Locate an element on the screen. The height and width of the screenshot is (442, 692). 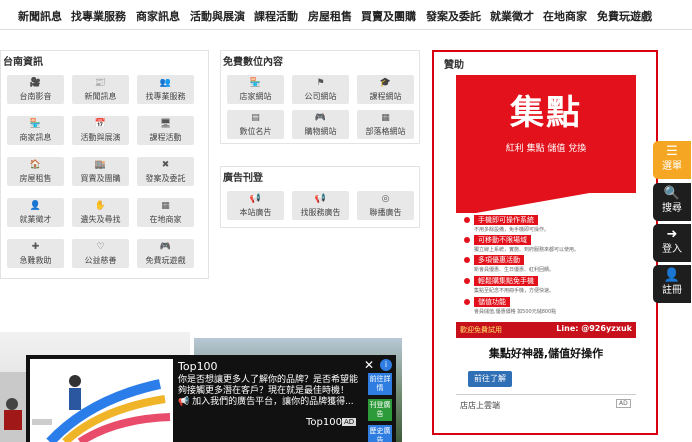
nav-item: 課程活動 is located at coordinates (276, 16).